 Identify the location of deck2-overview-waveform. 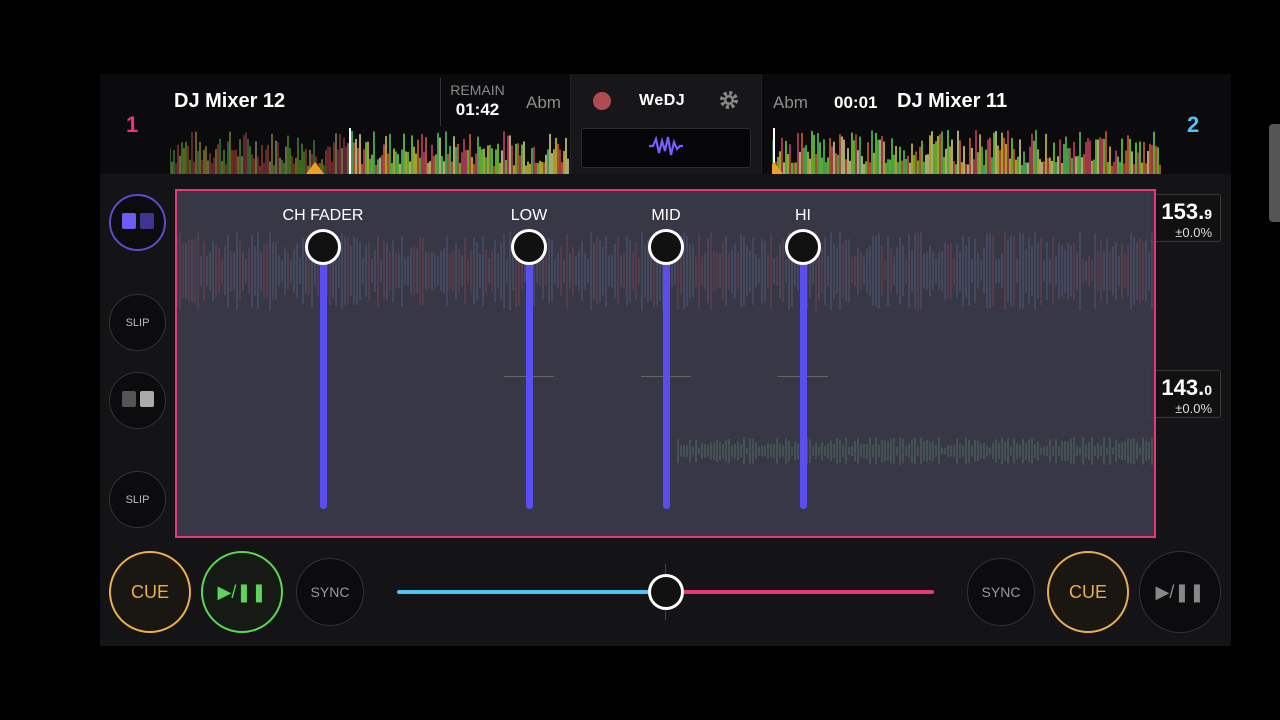
(967, 151).